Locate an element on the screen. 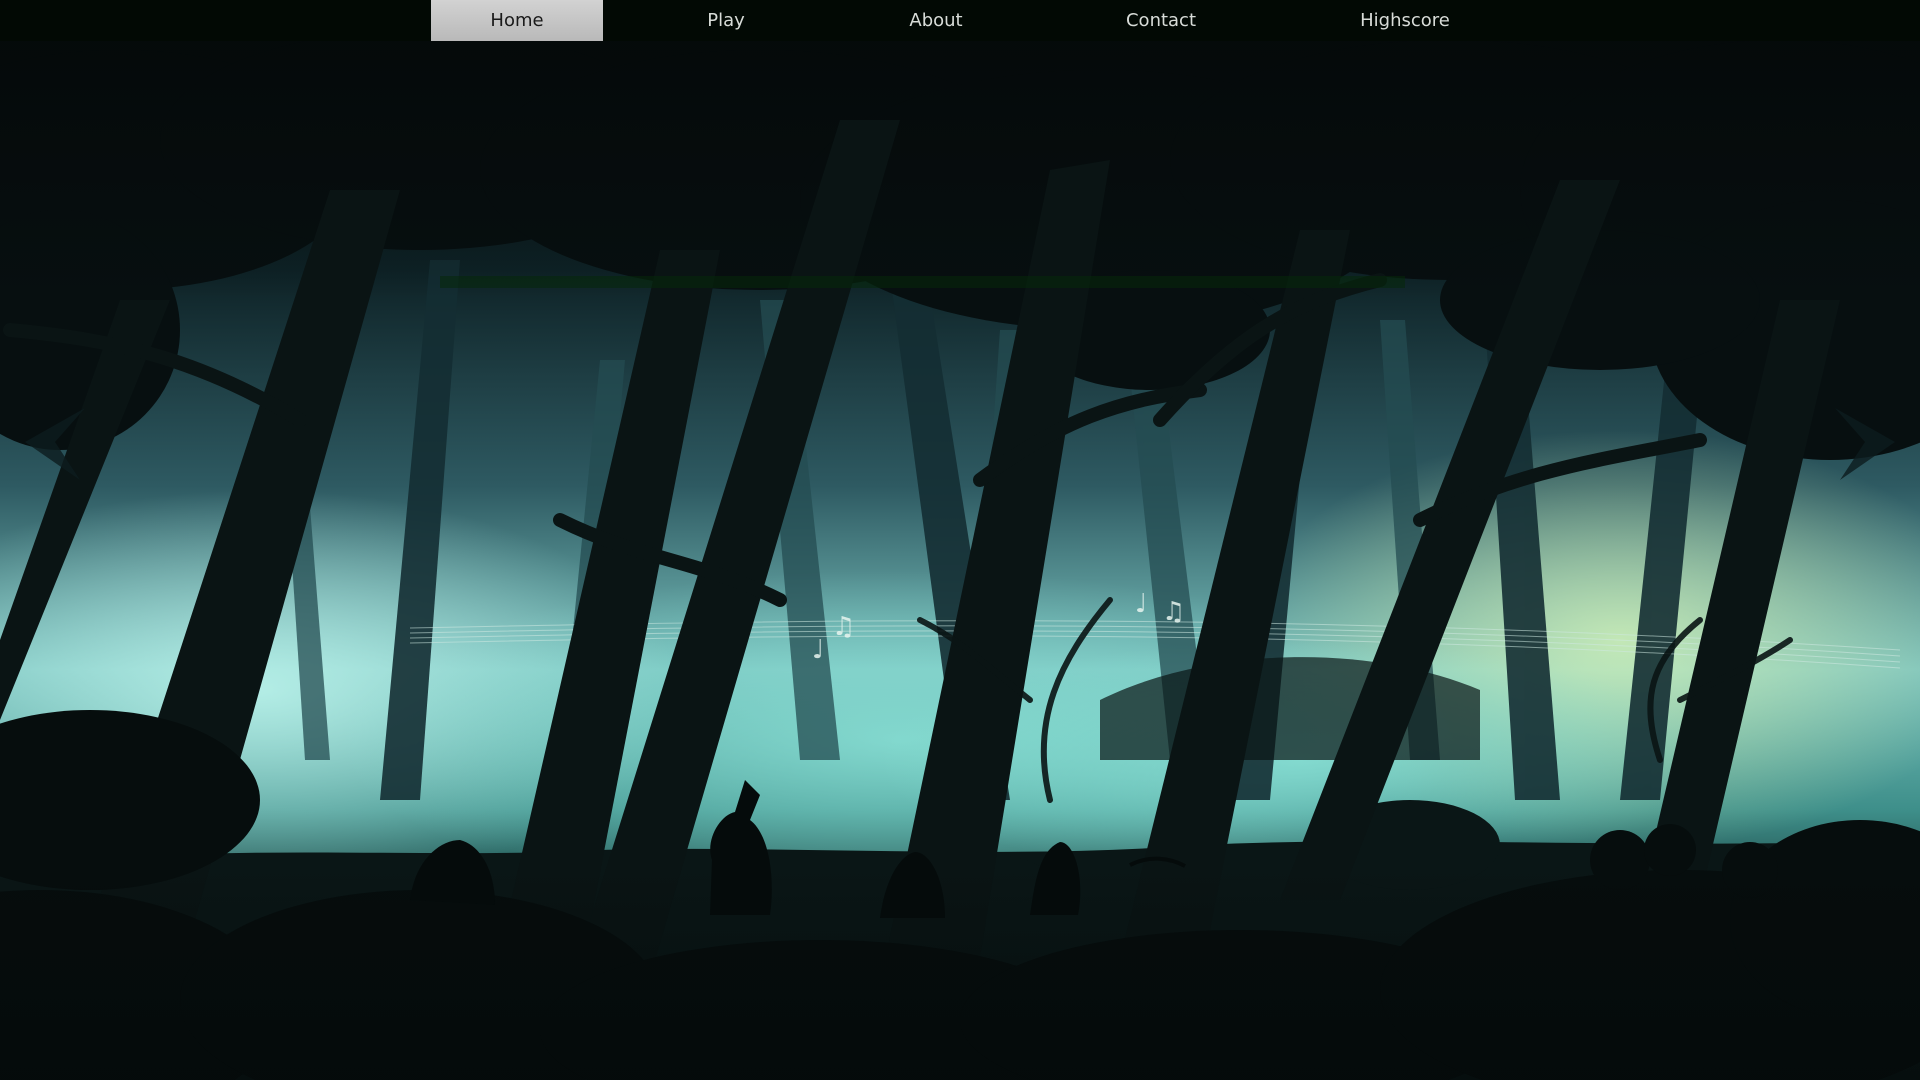  nav-item-about: About is located at coordinates (936, 20).